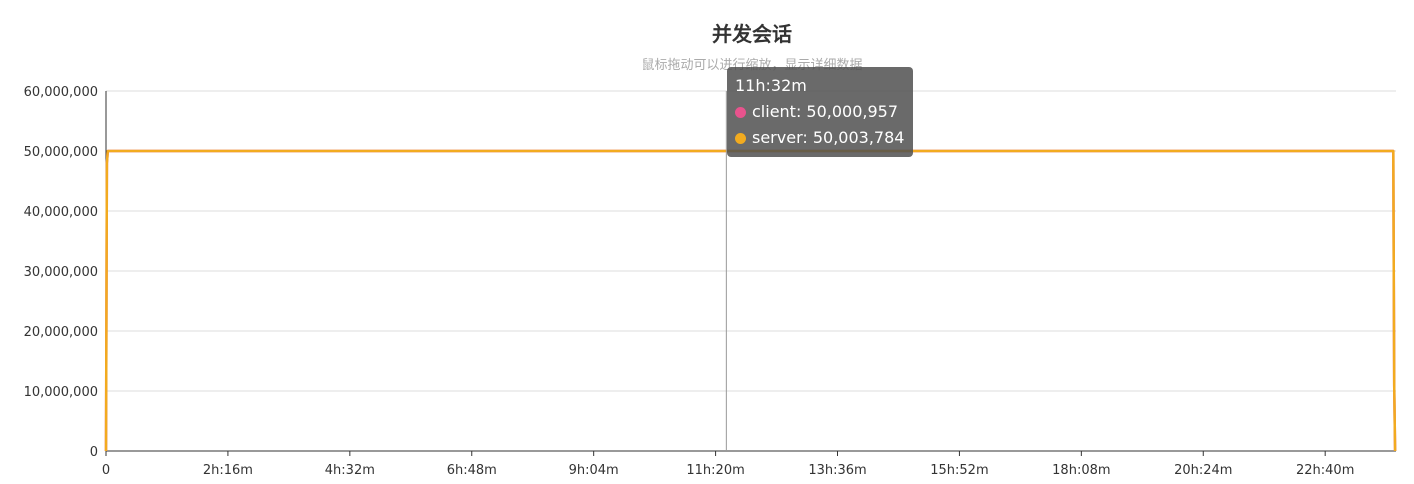 The image size is (1414, 484). What do you see at coordinates (61, 152) in the screenshot?
I see `y-tick-label: 50,000,000` at bounding box center [61, 152].